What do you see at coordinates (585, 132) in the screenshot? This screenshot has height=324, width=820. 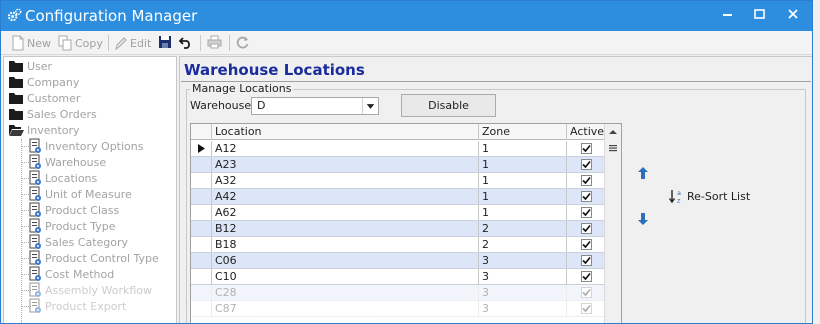 I see `column-header-active: Active` at bounding box center [585, 132].